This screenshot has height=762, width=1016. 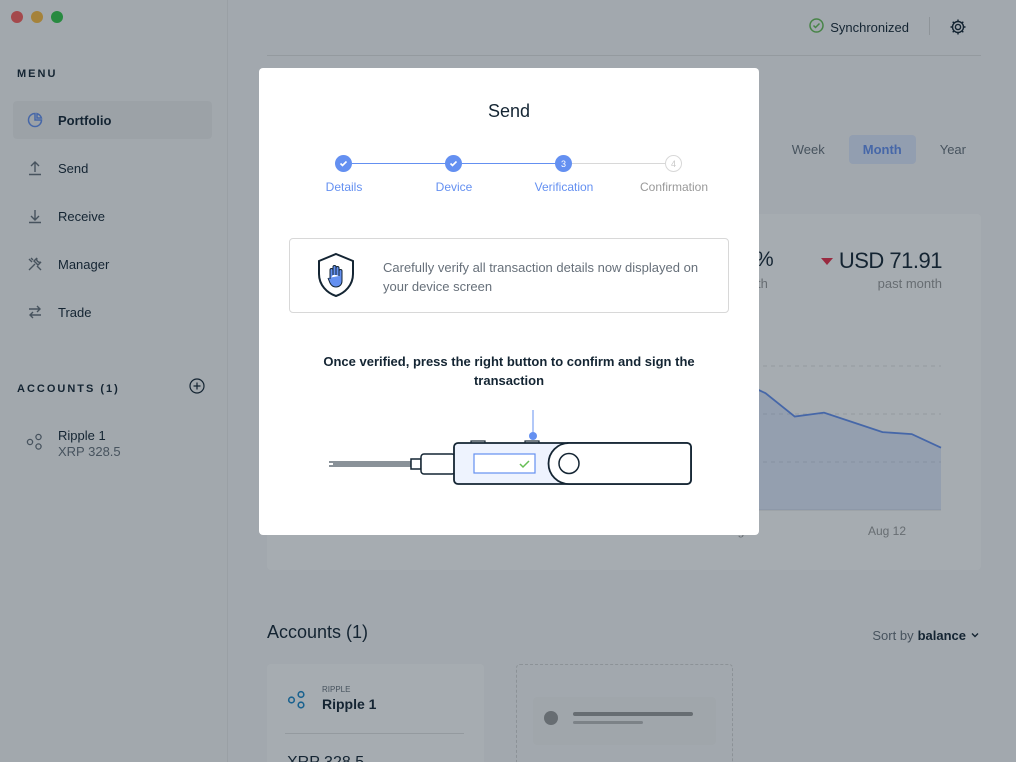 What do you see at coordinates (453, 163) in the screenshot?
I see `step-2-check-icon` at bounding box center [453, 163].